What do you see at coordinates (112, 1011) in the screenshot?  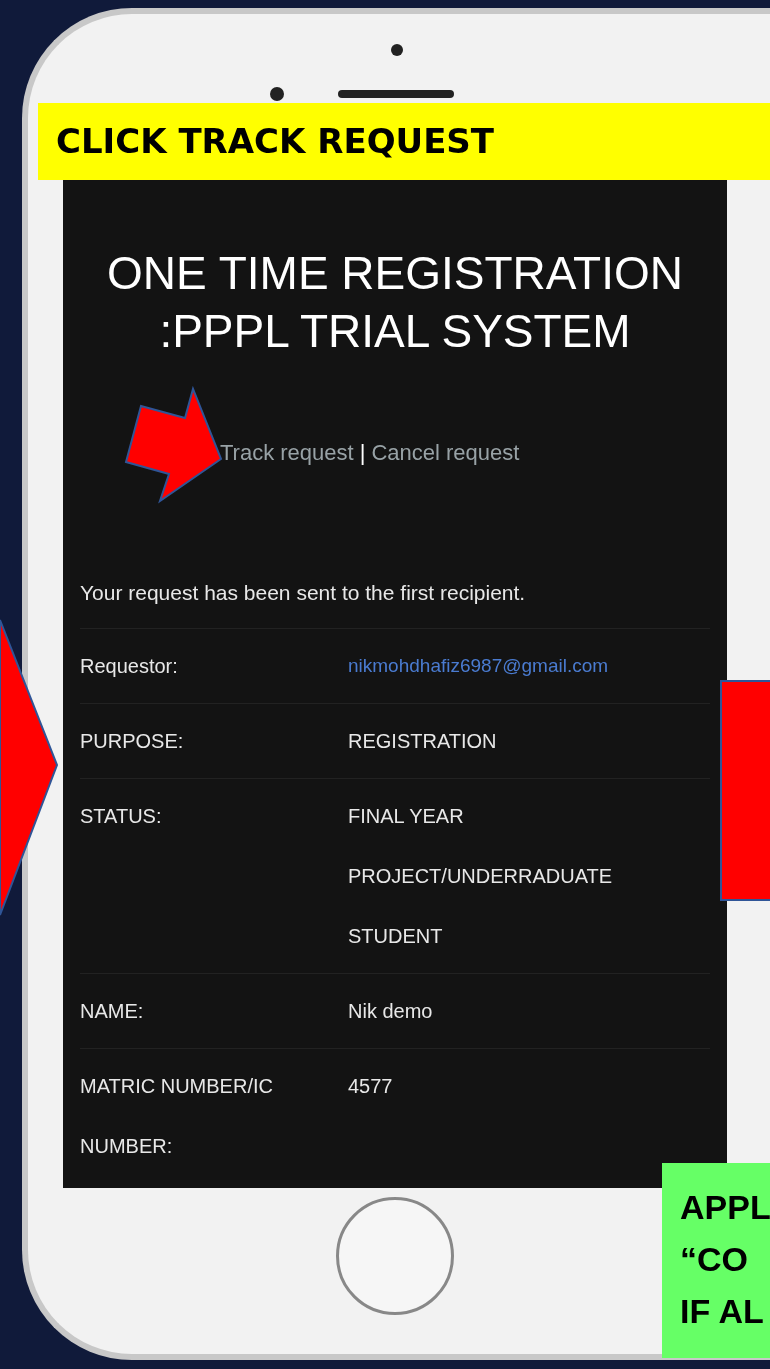 I see `field-label: NAME:` at bounding box center [112, 1011].